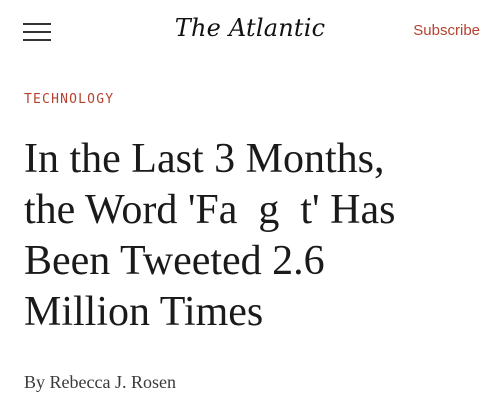  I want to click on headline-line: In the Last 3 Months,, so click(204, 159).